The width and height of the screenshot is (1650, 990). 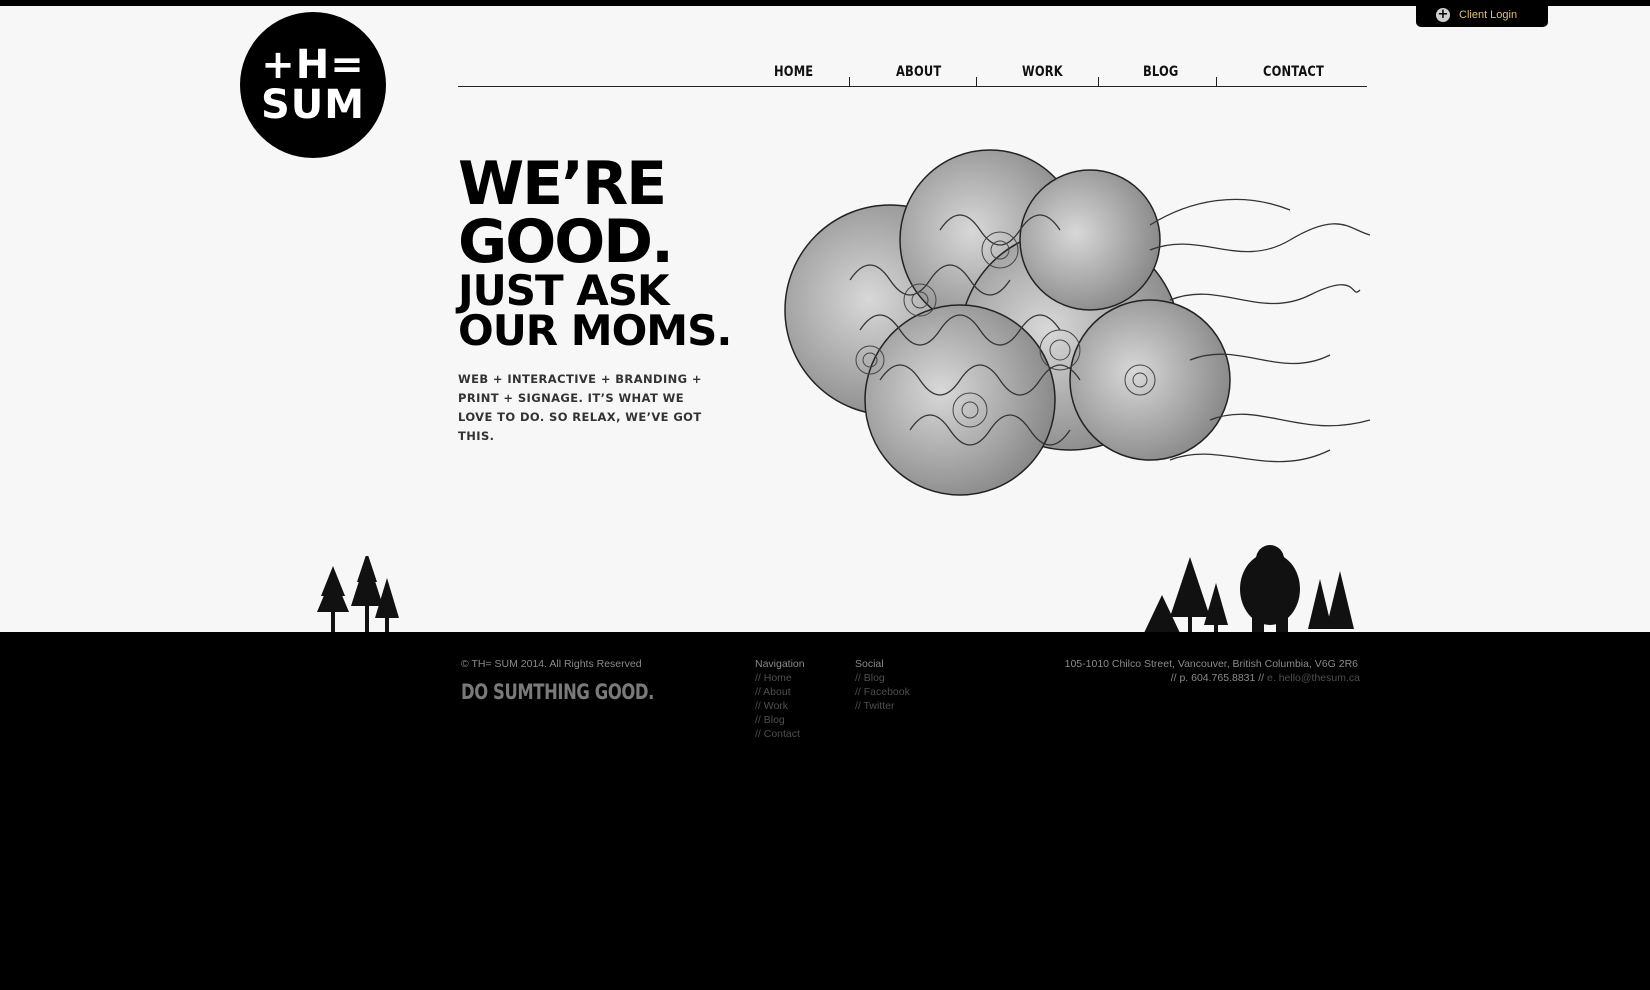 I want to click on main-nav: HOME ABOUT WORK BLOG CONTACT, so click(x=912, y=71).